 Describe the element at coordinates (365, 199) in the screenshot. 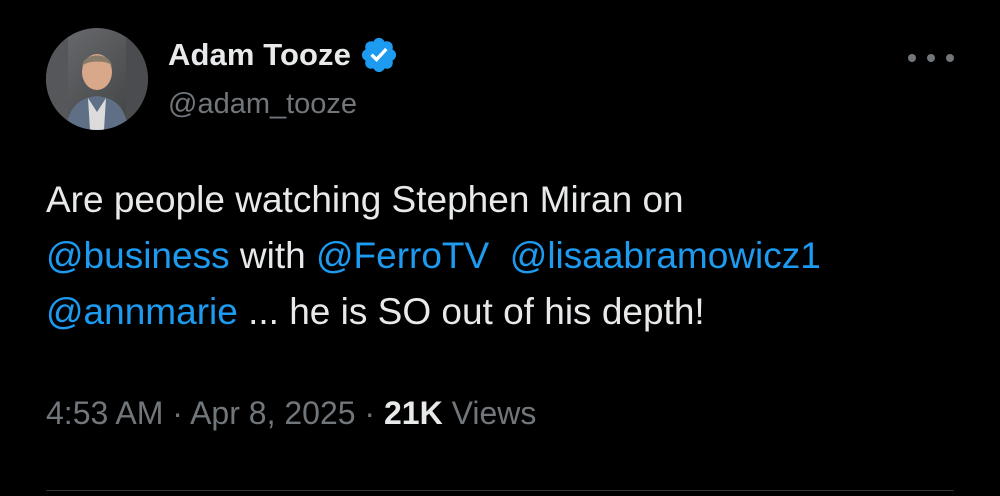

I see `tweet-text-line1: Are people watching Stephen Miran on` at that location.